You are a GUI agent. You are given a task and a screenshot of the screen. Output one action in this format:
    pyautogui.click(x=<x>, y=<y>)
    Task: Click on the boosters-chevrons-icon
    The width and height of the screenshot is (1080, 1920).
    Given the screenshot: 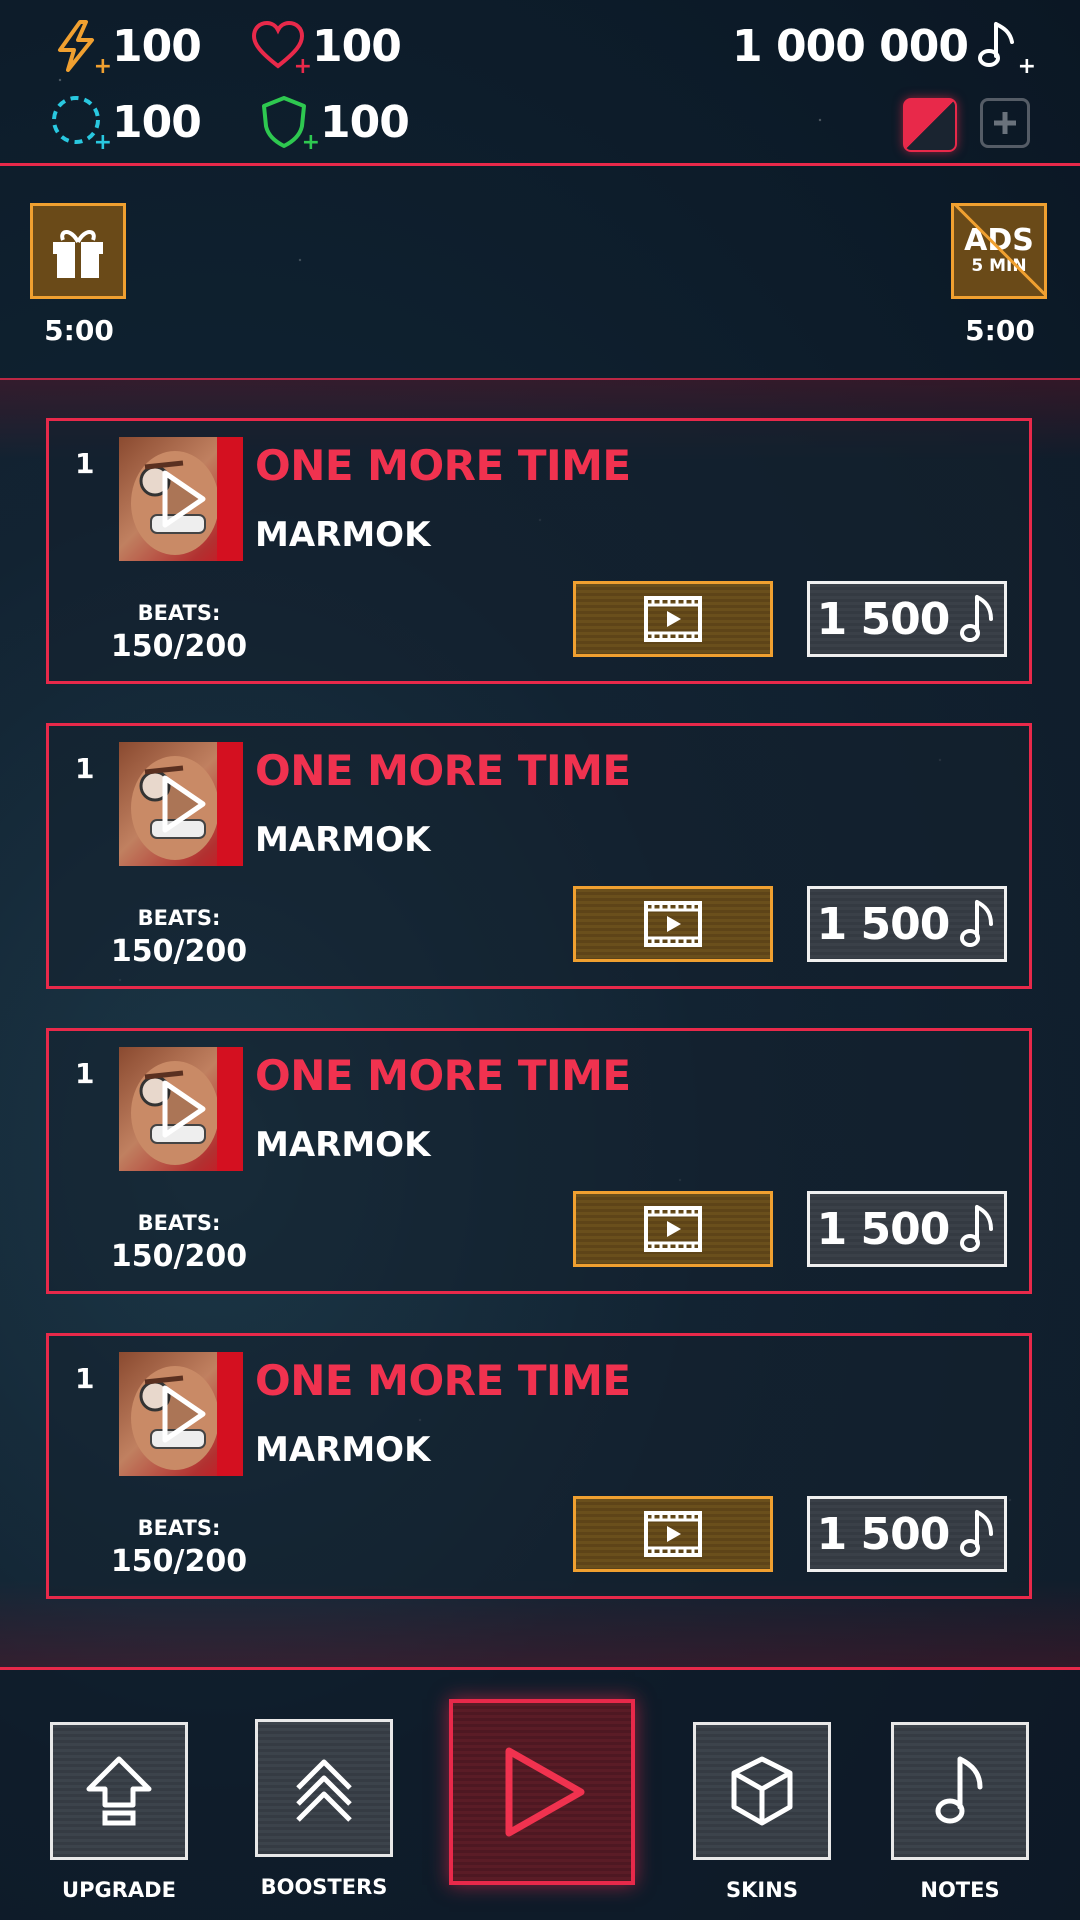 What is the action you would take?
    pyautogui.click(x=324, y=1790)
    